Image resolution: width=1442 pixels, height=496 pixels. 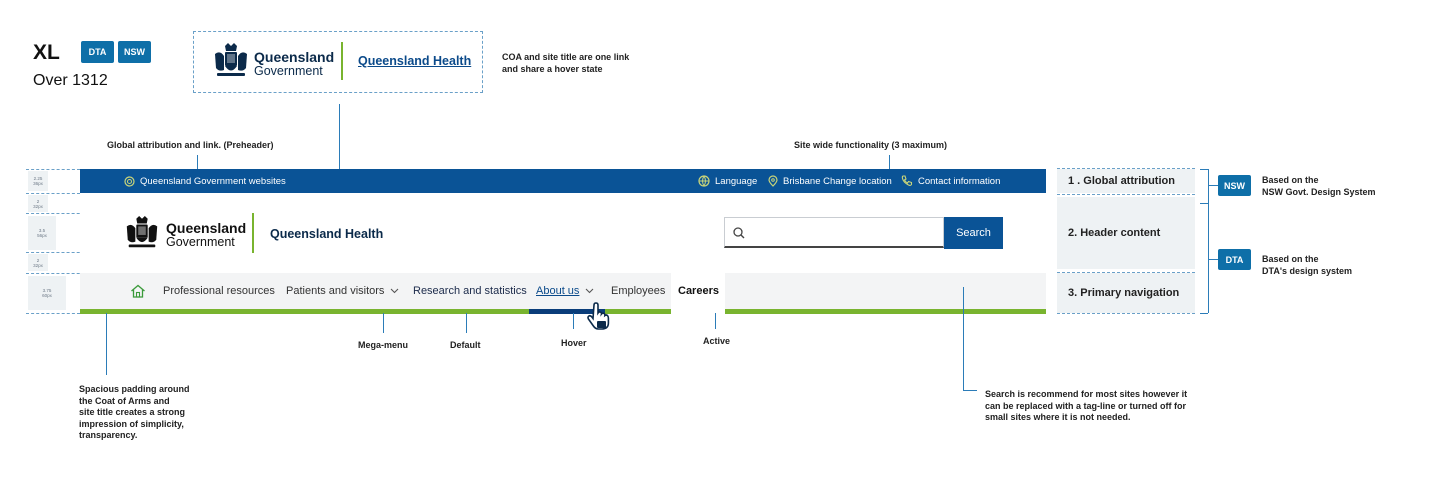 I want to click on nav-item-employees: Employees, so click(x=638, y=291).